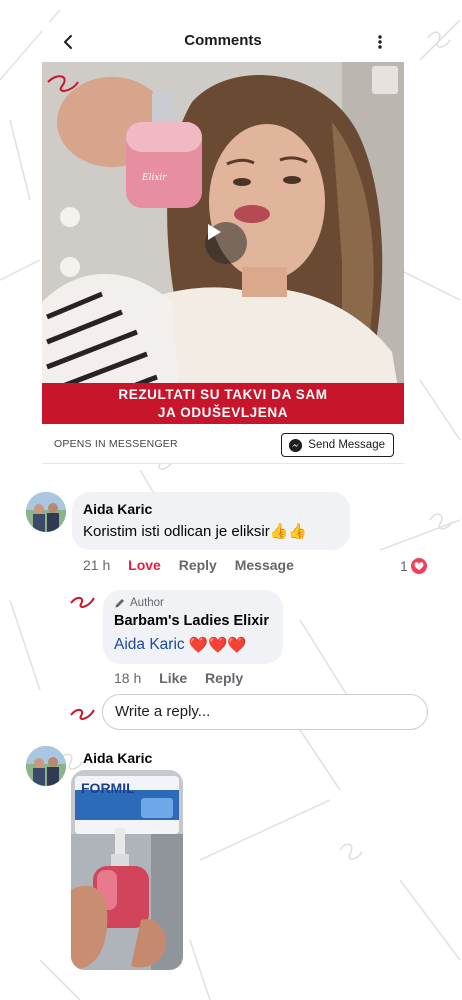 This screenshot has height=1000, width=462. What do you see at coordinates (214, 232) in the screenshot?
I see `play-icon` at bounding box center [214, 232].